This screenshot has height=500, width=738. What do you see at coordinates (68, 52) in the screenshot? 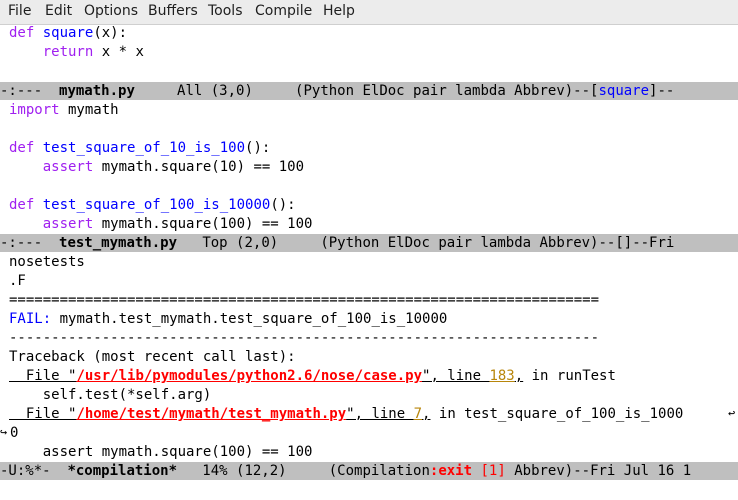
I see `keyword: return` at bounding box center [68, 52].